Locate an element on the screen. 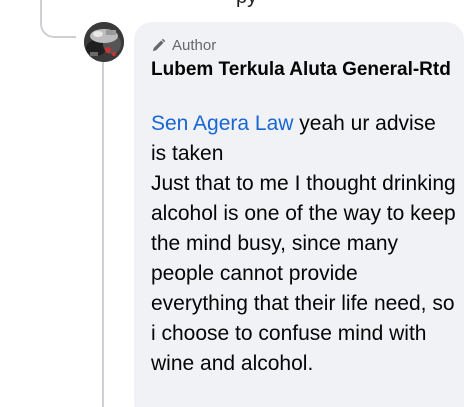 This screenshot has width=475, height=407. thread-connector-curve is located at coordinates (58, 23).